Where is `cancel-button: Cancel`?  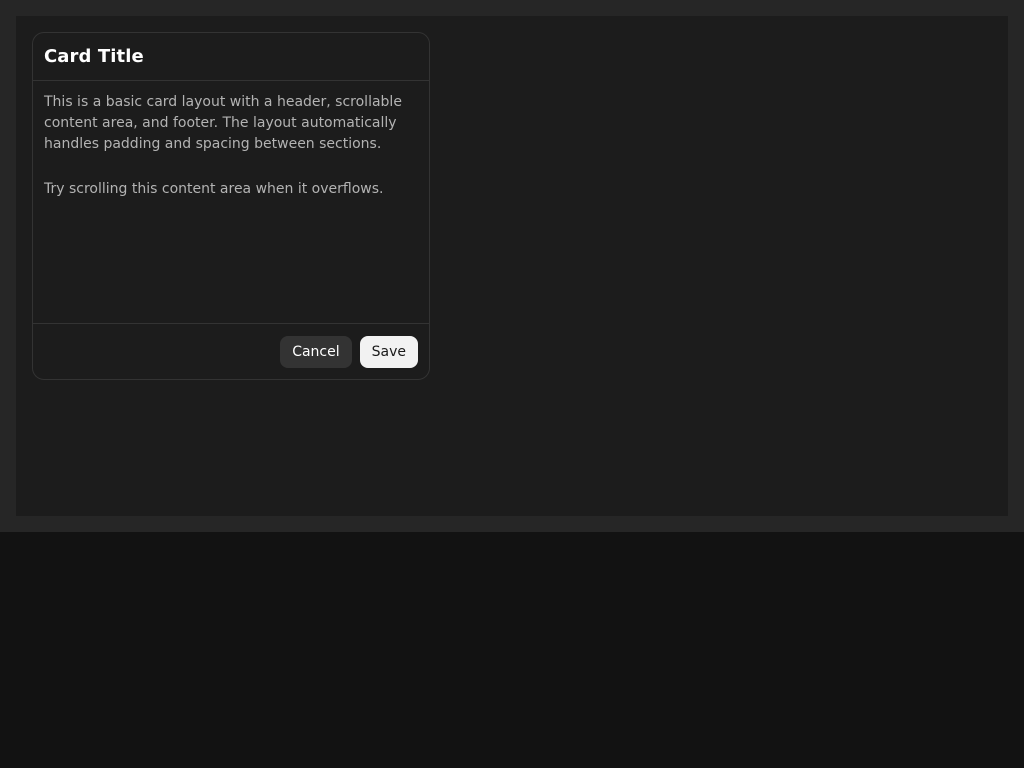 cancel-button: Cancel is located at coordinates (316, 351).